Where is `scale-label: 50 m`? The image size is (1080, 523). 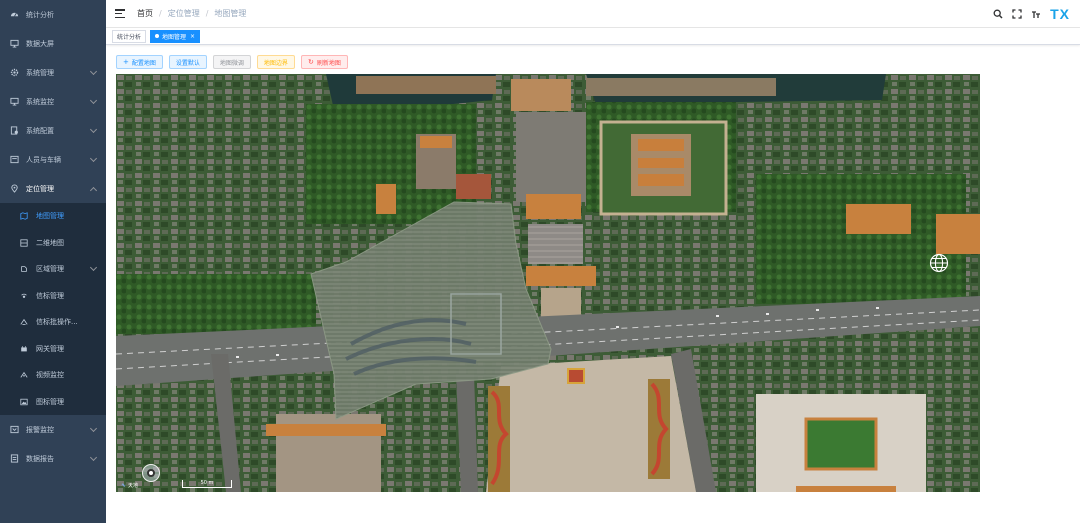 scale-label: 50 m is located at coordinates (207, 483).